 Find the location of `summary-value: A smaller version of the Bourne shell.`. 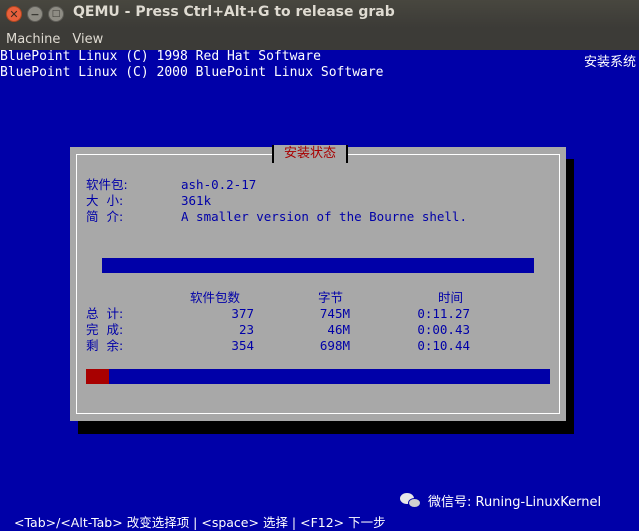

summary-value: A smaller version of the Bourne shell. is located at coordinates (324, 216).